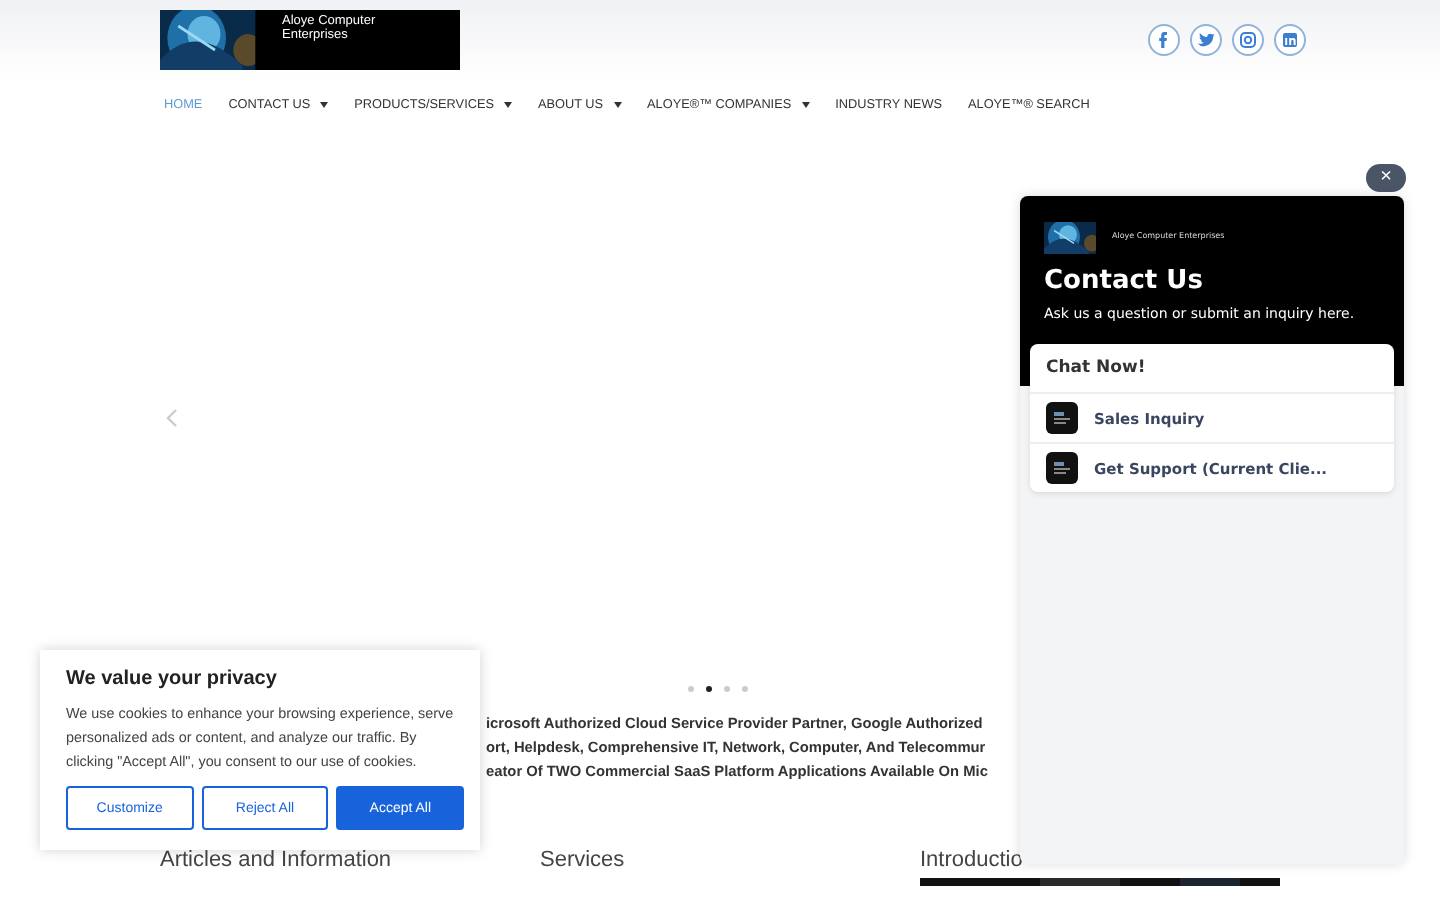  I want to click on close-button: ×, so click(1386, 178).